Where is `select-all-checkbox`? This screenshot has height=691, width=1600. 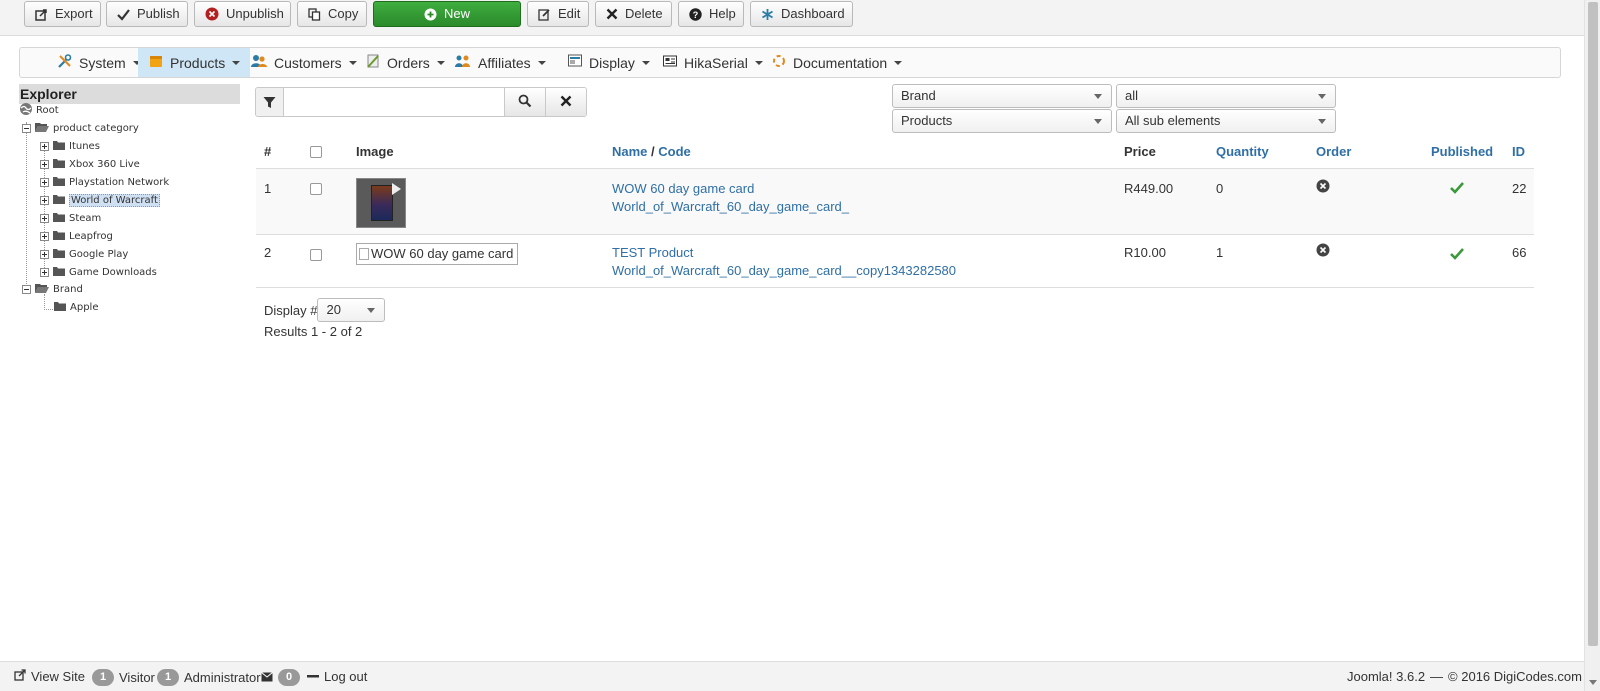 select-all-checkbox is located at coordinates (316, 152).